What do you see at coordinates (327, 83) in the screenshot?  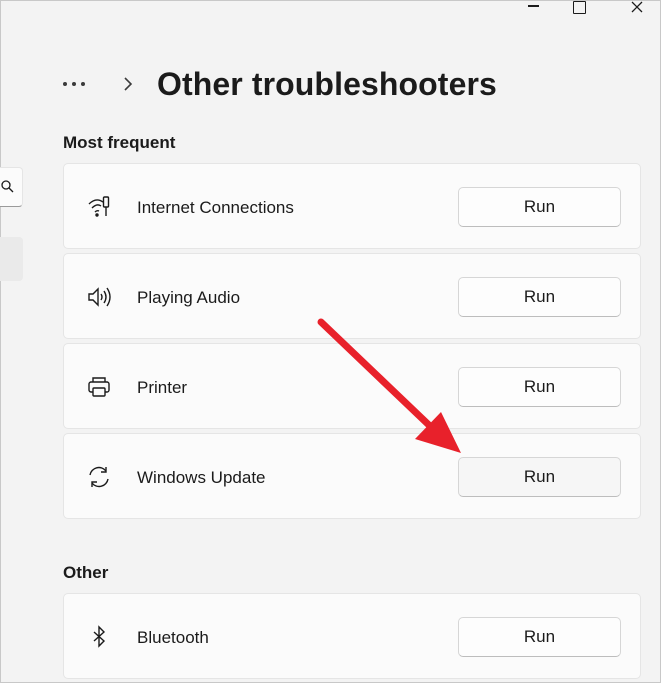 I see `page-title: Other troubleshooters` at bounding box center [327, 83].